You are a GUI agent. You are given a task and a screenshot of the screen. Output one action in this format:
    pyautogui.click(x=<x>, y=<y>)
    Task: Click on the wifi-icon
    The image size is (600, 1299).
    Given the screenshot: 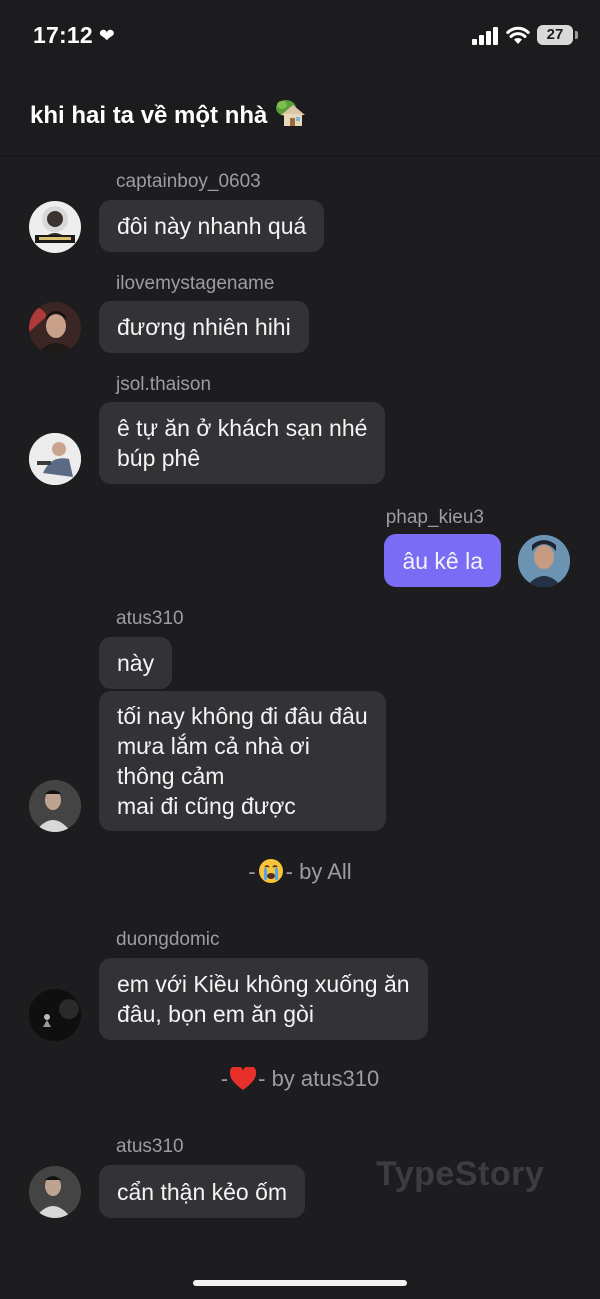 What is the action you would take?
    pyautogui.click(x=518, y=35)
    